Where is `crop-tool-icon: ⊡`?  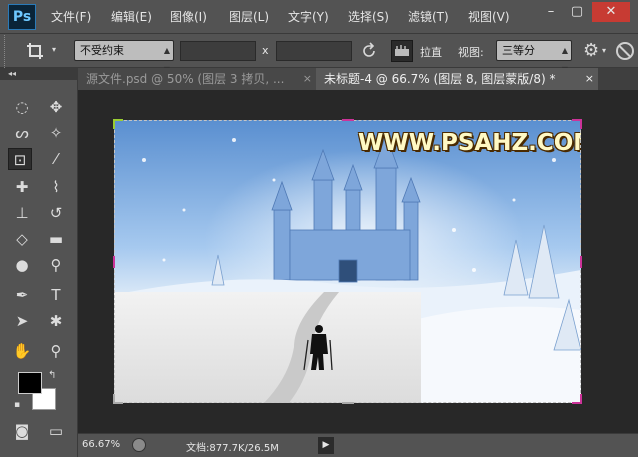
crop-tool-icon: ⊡ is located at coordinates (20, 159).